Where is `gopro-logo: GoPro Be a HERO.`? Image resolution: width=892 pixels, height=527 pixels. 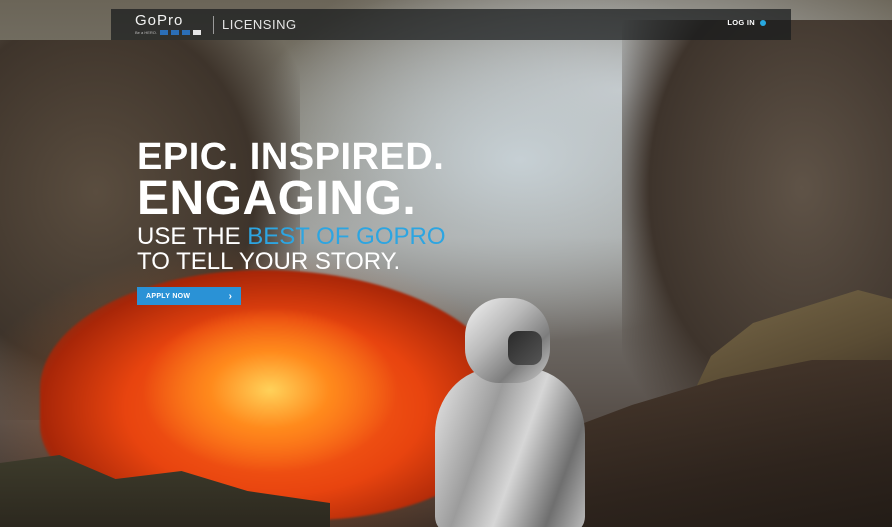
gopro-logo: GoPro Be a HERO. is located at coordinates (168, 23).